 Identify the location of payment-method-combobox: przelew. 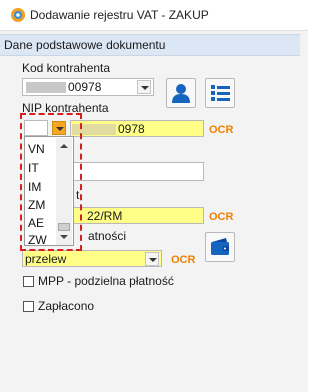
(92, 258).